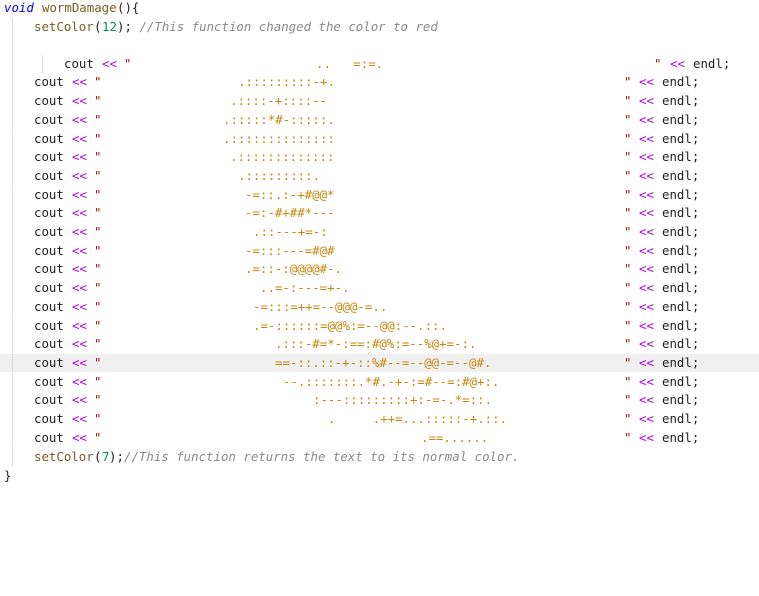 This screenshot has height=596, width=759. I want to click on code-line: cout << " .=::-:@@@@#-. " << endl;, so click(379, 269).